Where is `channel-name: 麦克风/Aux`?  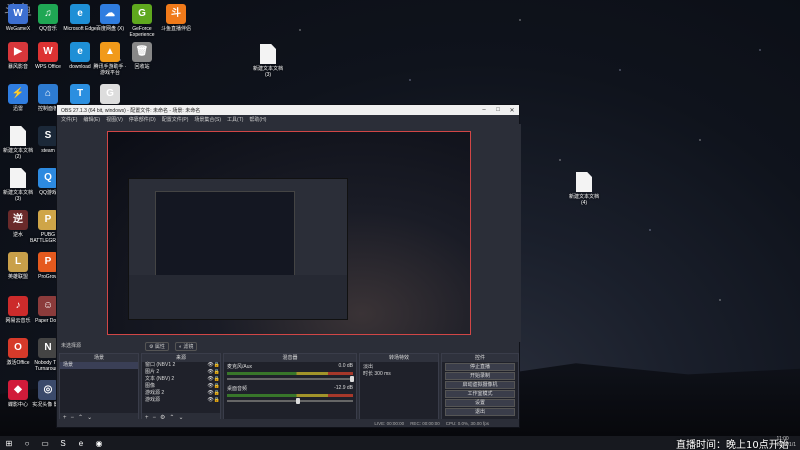 channel-name: 麦克风/Aux is located at coordinates (240, 367).